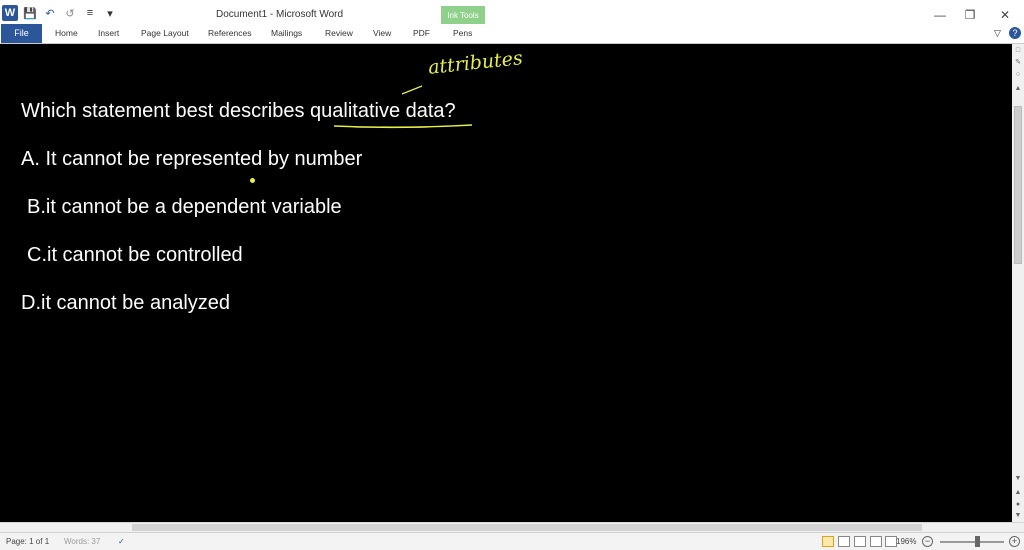 This screenshot has height=550, width=1024. Describe the element at coordinates (421, 33) in the screenshot. I see `tab-pdf: PDF` at that location.